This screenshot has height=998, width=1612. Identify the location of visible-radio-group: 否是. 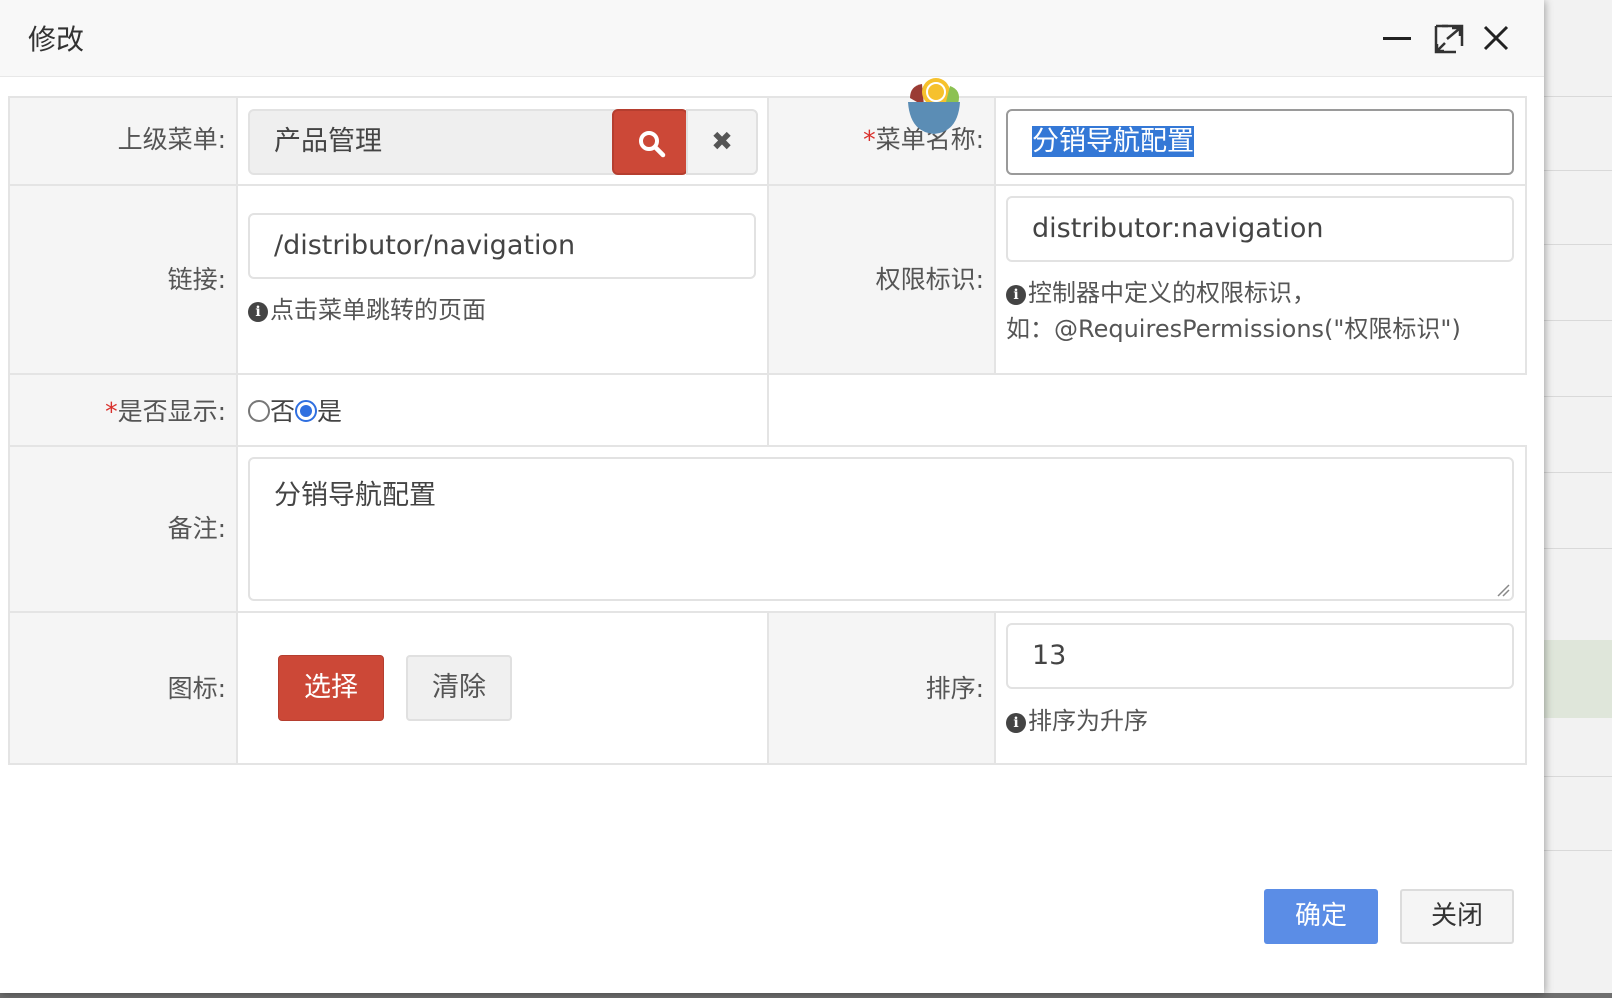
(295, 410).